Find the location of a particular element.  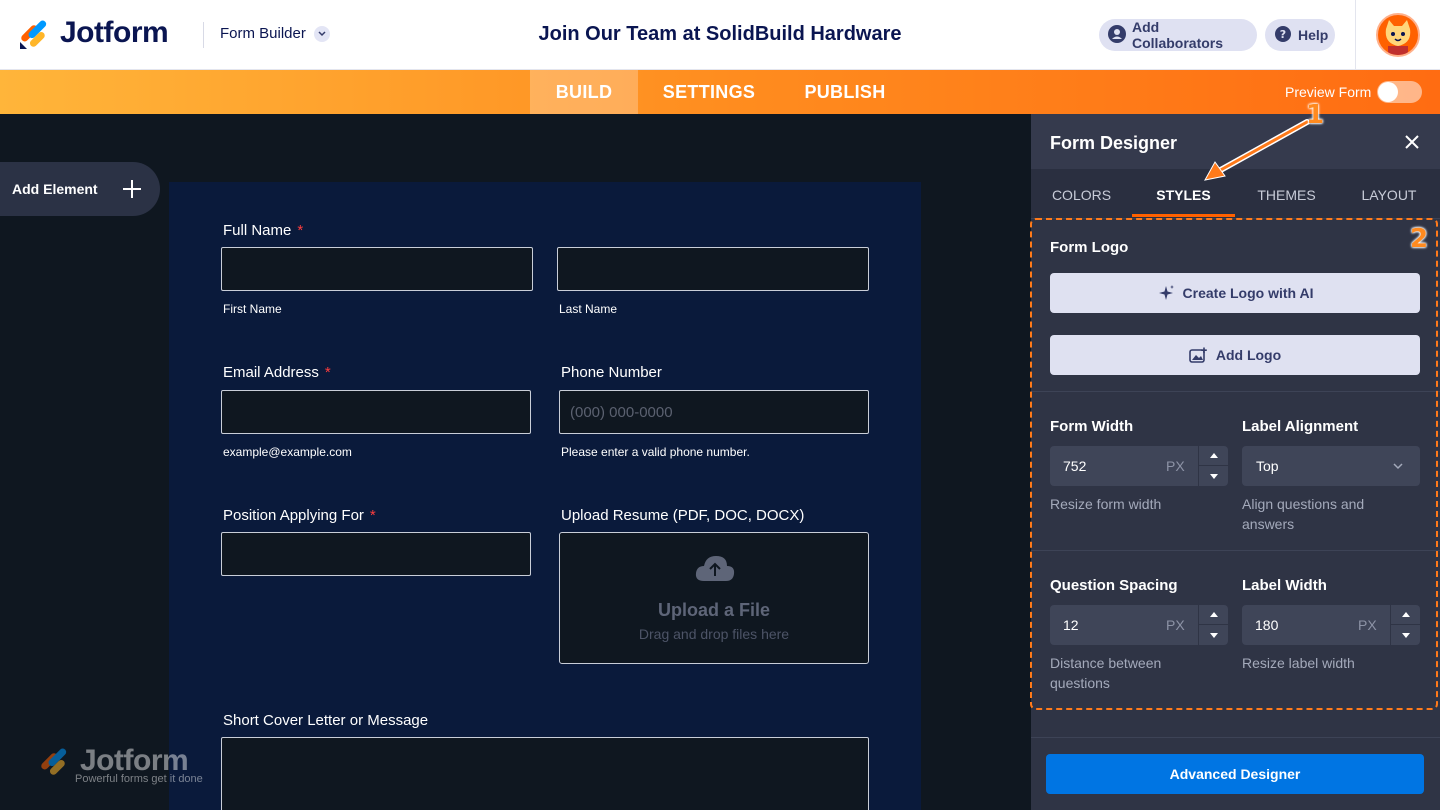

cloud-upload-icon is located at coordinates (715, 568).